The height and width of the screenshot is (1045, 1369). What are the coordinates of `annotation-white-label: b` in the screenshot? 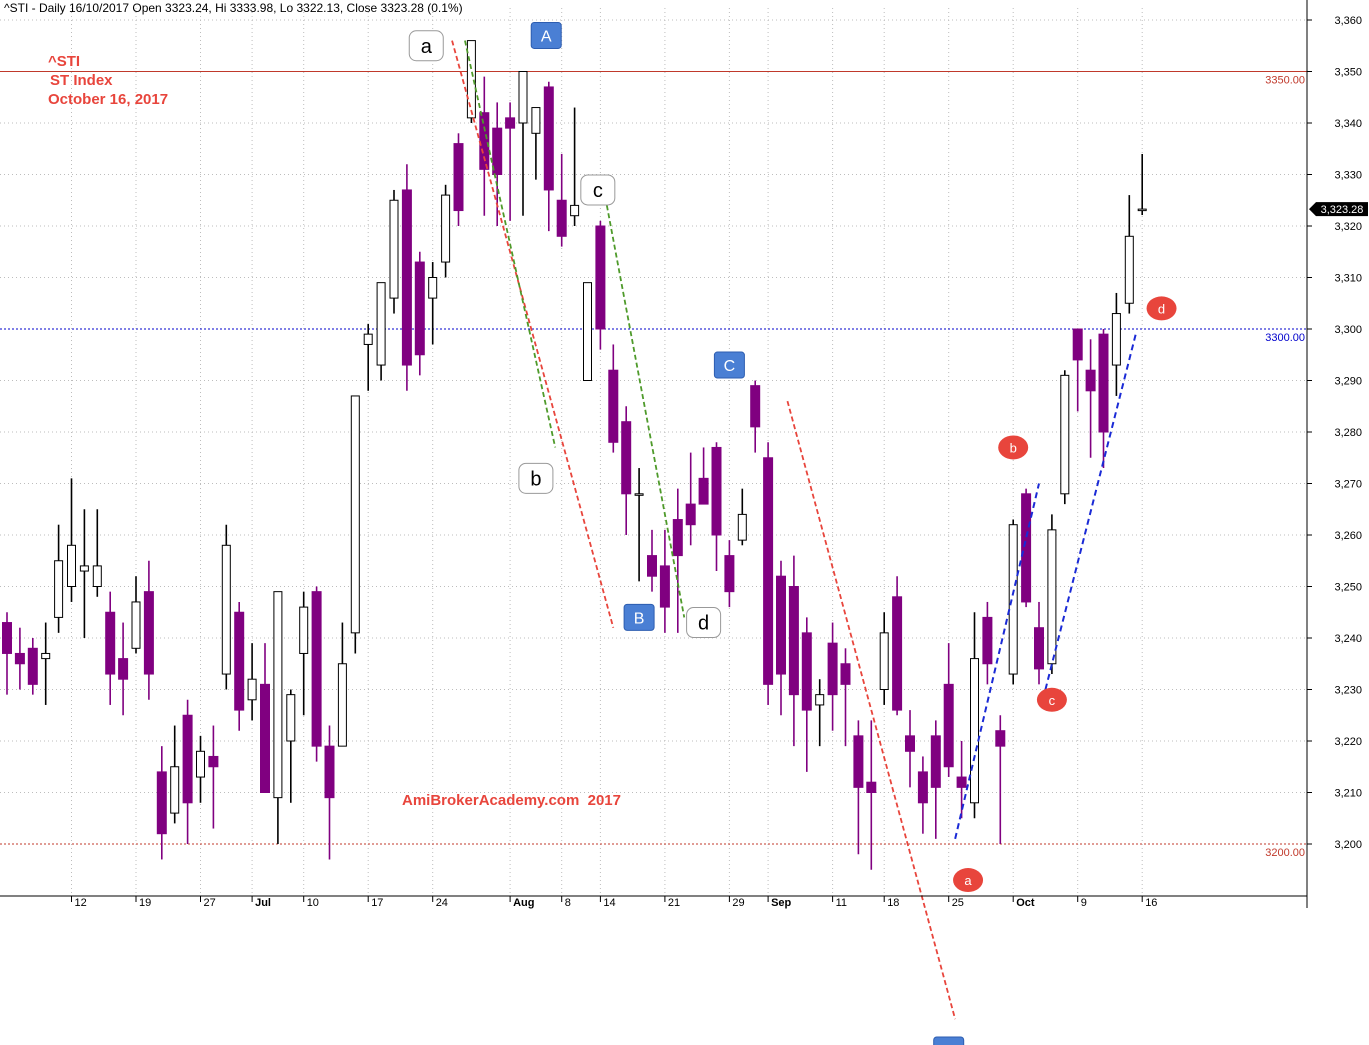 It's located at (535, 479).